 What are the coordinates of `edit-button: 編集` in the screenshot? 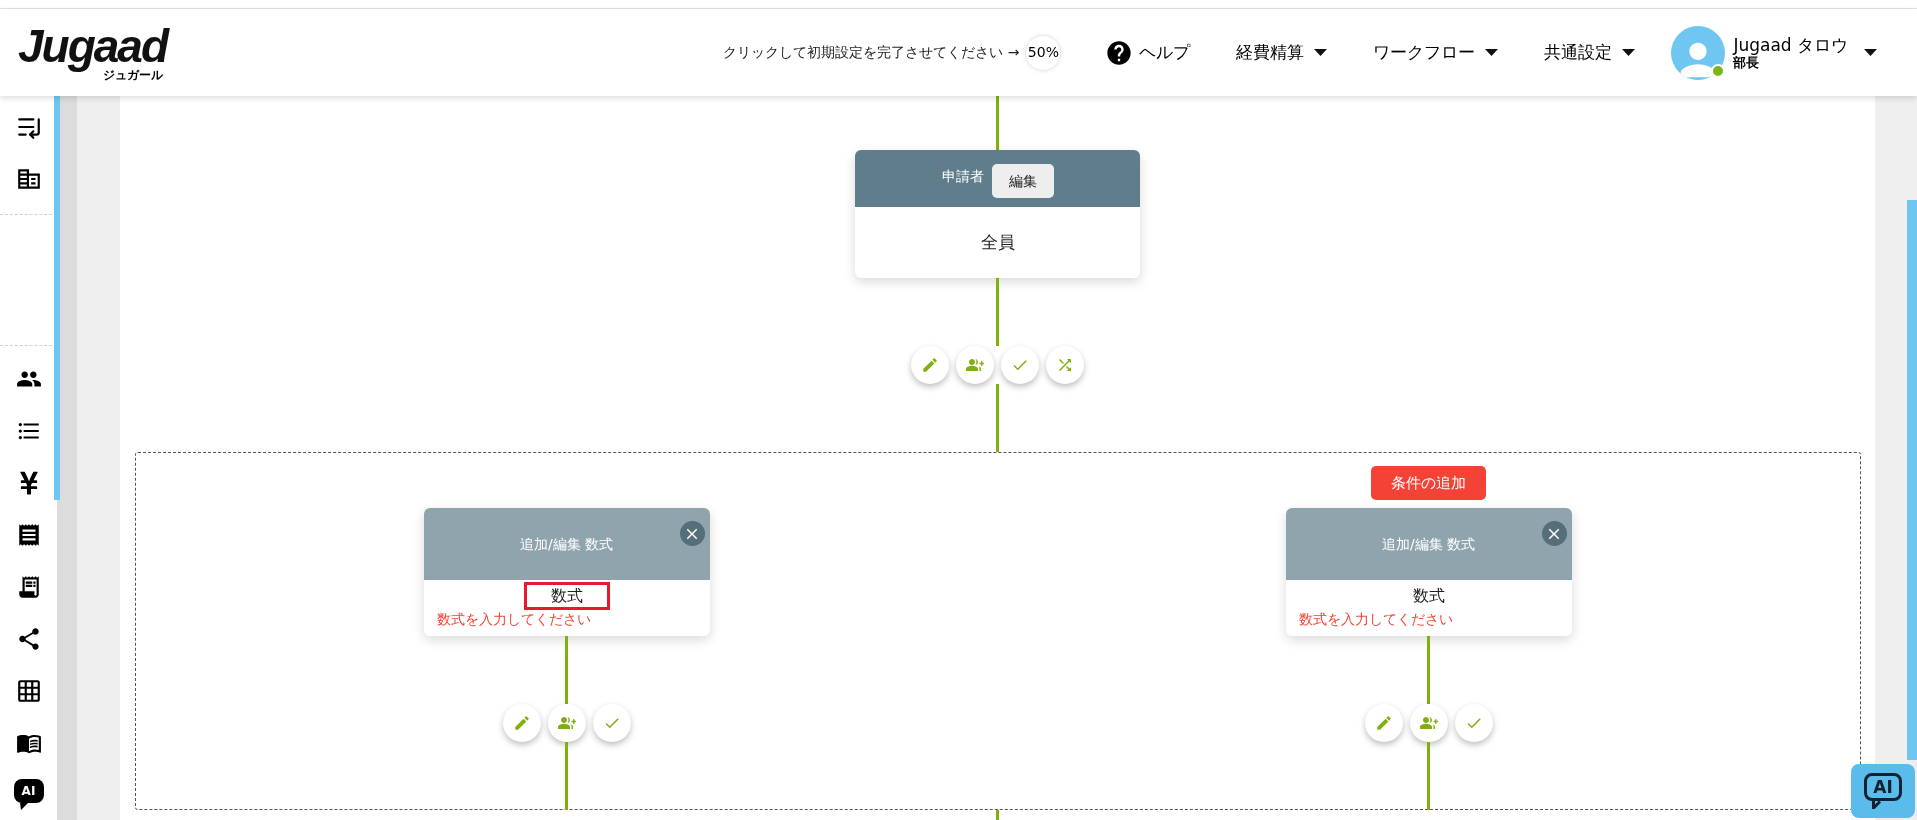 It's located at (1022, 181).